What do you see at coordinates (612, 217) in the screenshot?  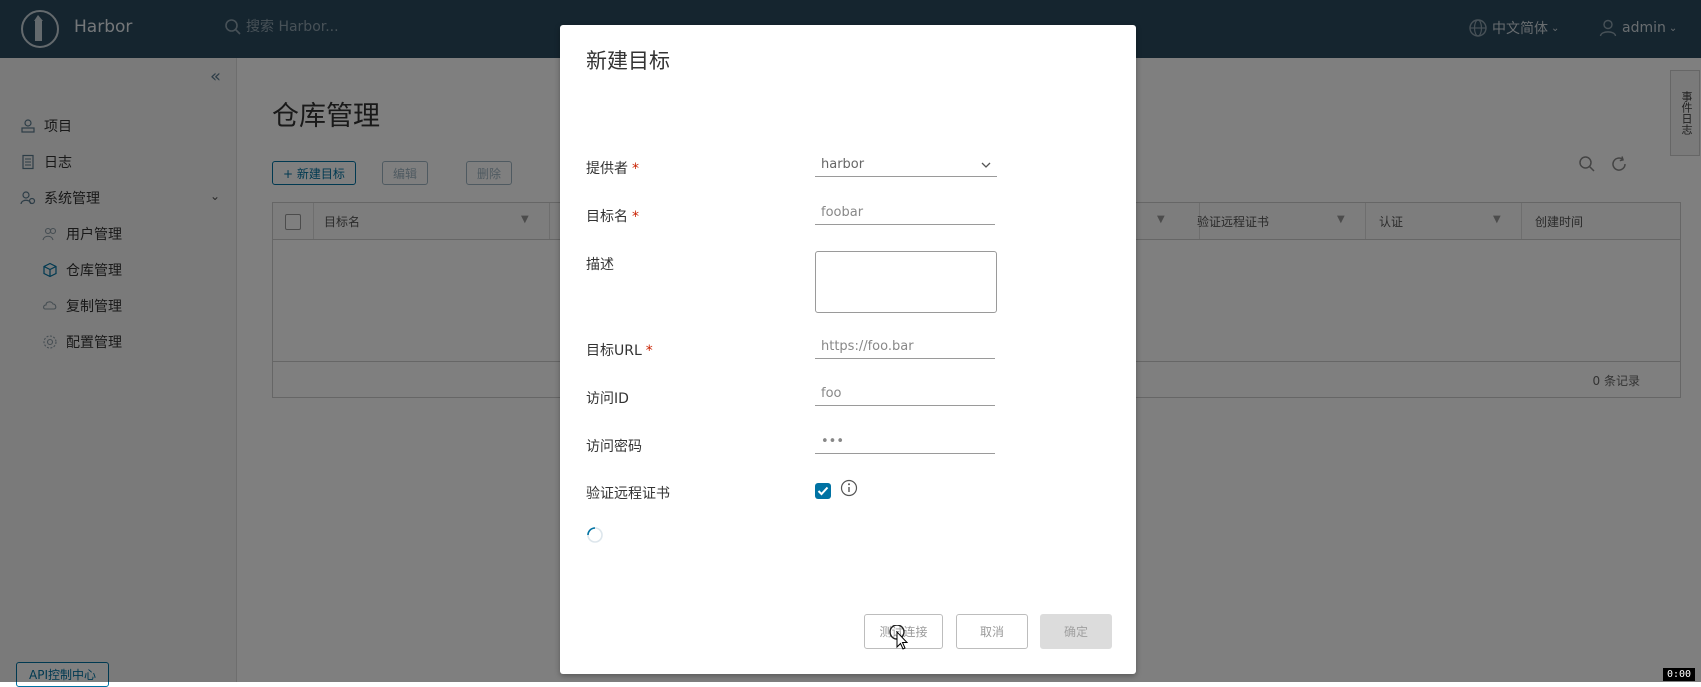 I see `target-name-label: 目标名 *` at bounding box center [612, 217].